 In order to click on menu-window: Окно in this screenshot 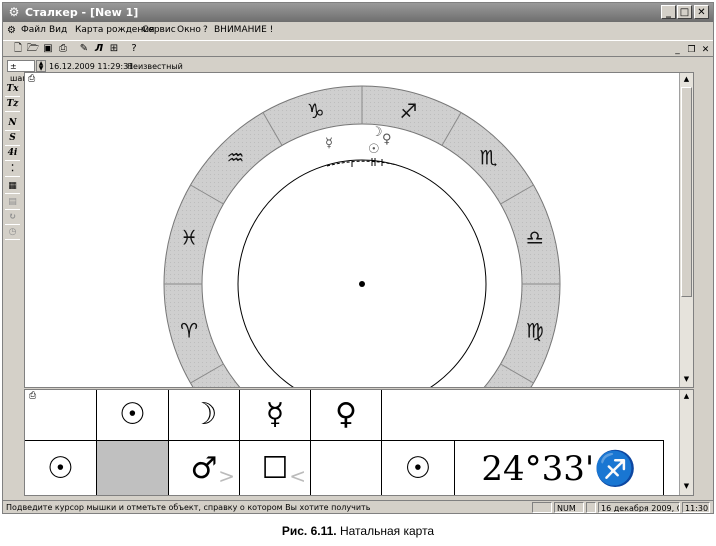, I will do `click(189, 30)`.